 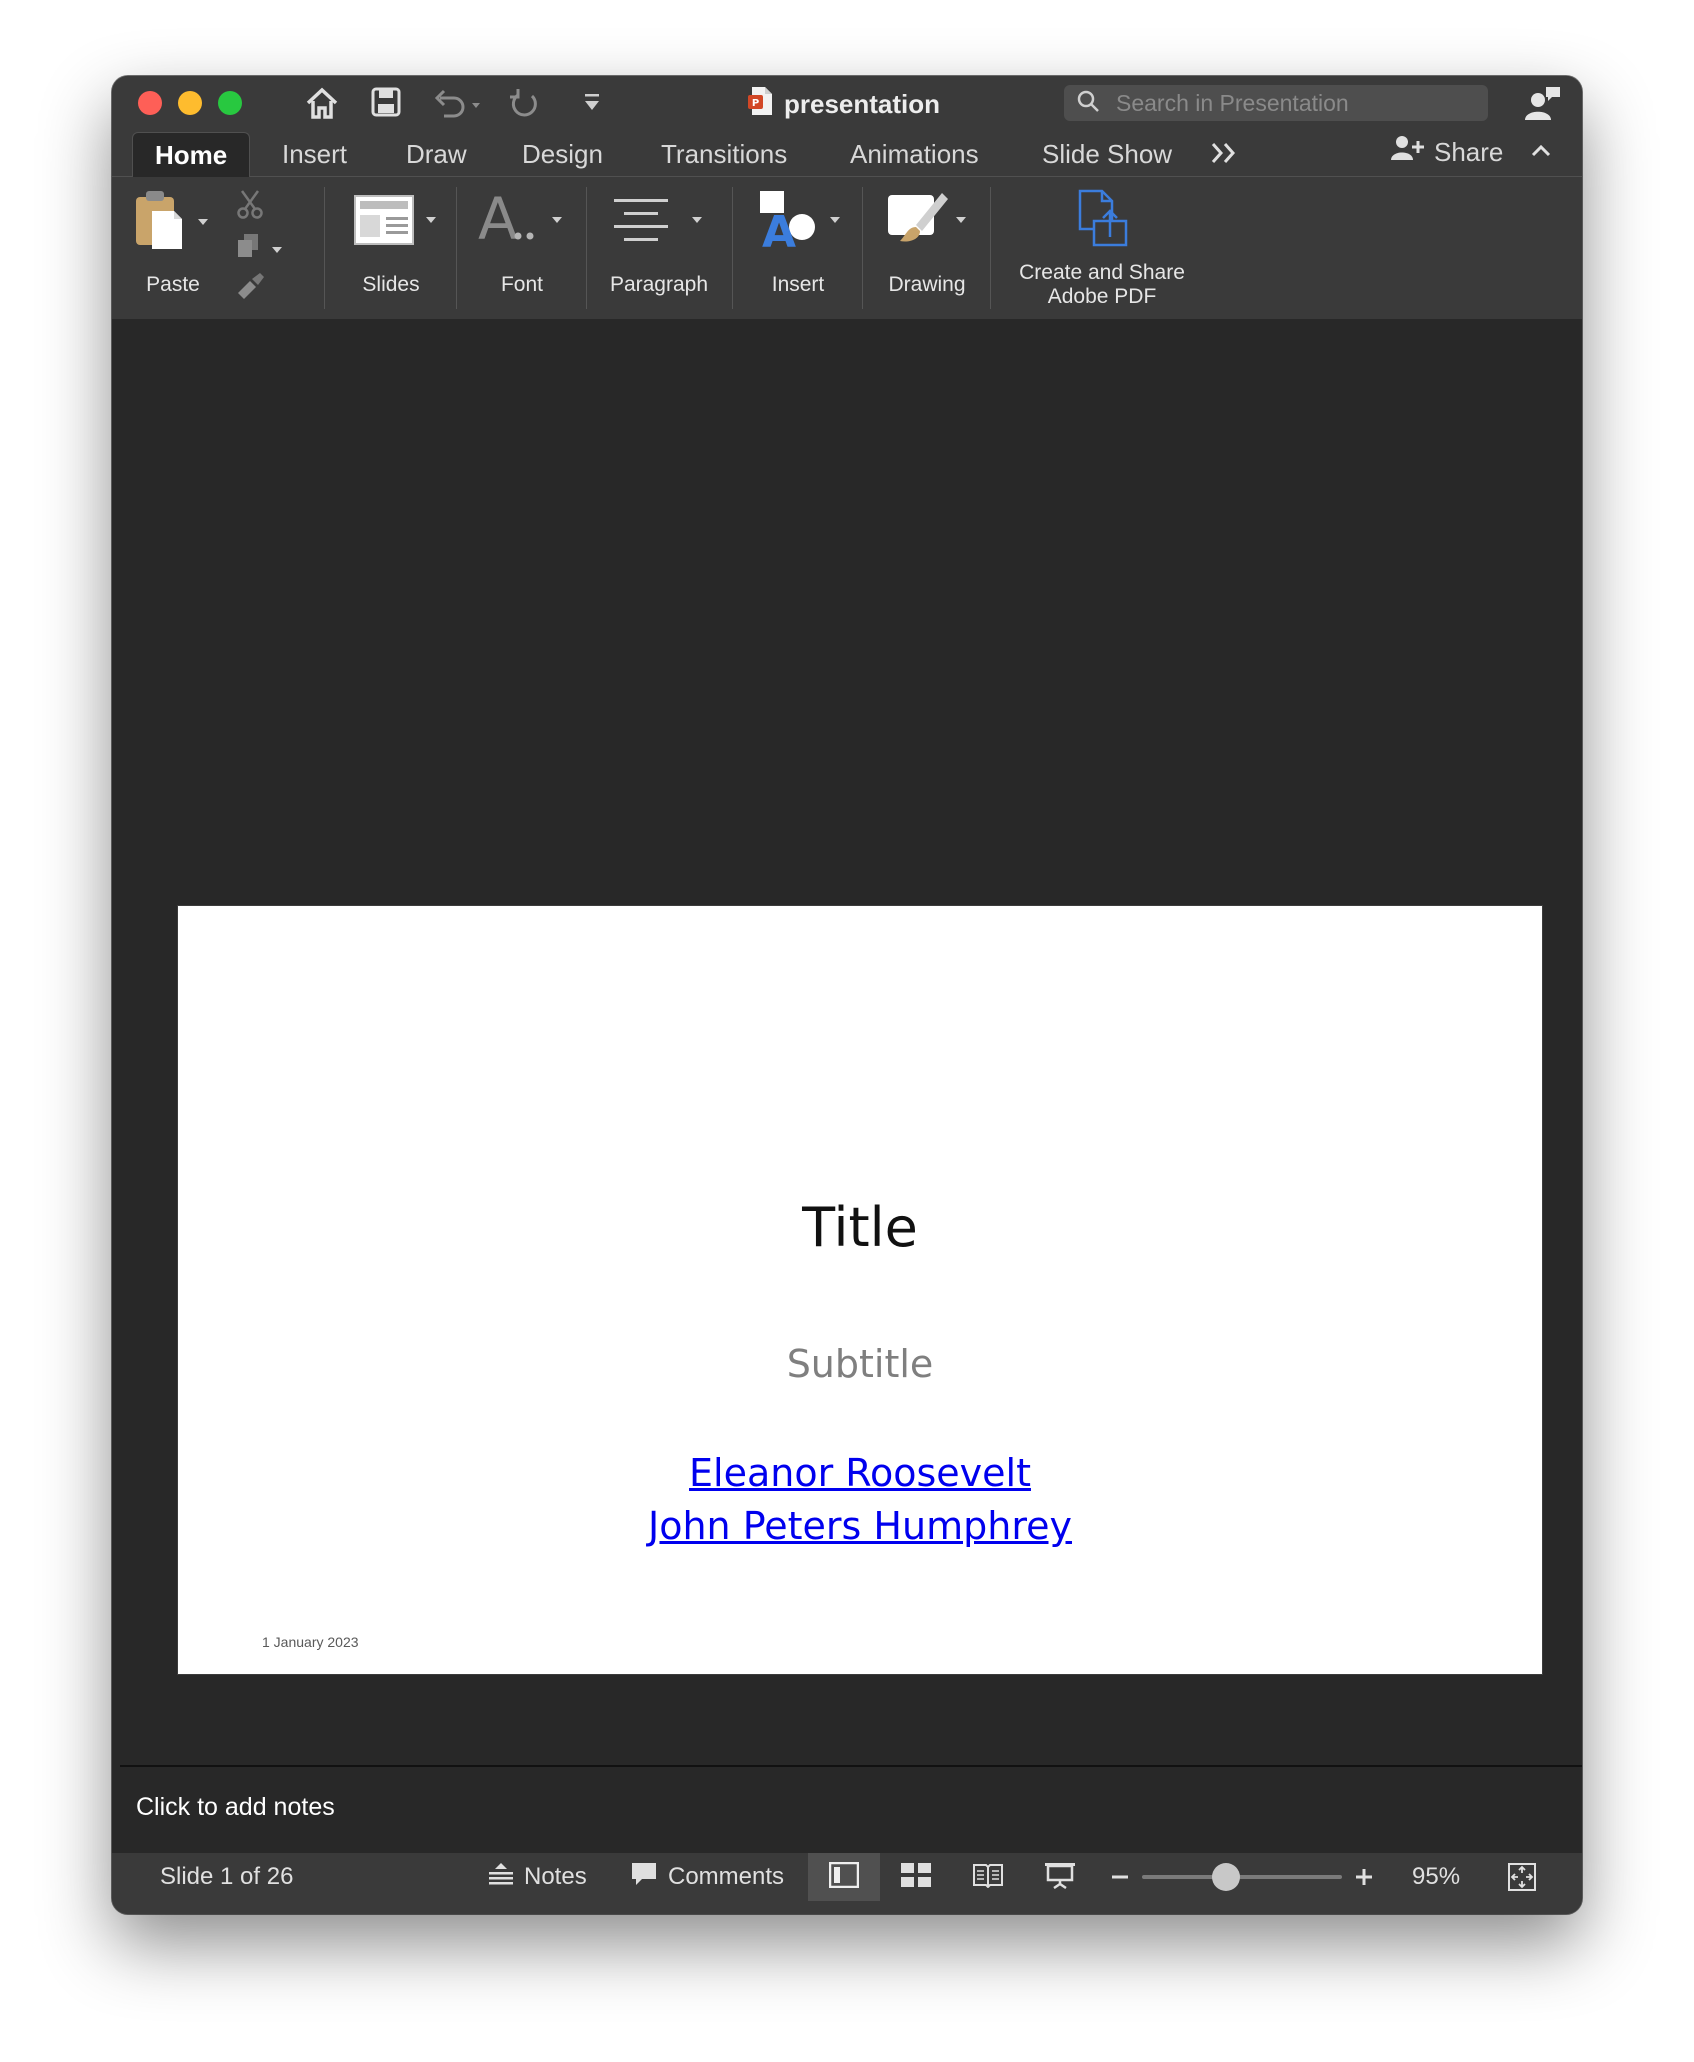 What do you see at coordinates (918, 223) in the screenshot?
I see `drawing-brush-icon` at bounding box center [918, 223].